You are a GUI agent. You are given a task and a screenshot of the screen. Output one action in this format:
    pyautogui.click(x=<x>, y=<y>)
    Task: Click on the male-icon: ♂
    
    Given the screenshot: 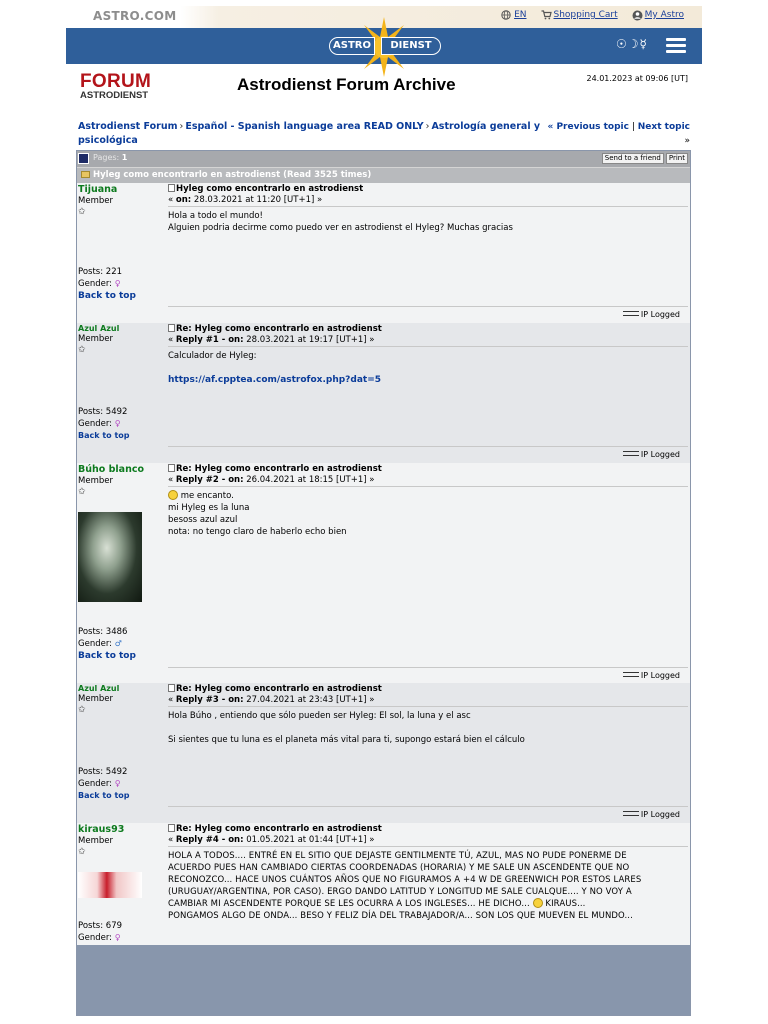 What is the action you would take?
    pyautogui.click(x=118, y=643)
    